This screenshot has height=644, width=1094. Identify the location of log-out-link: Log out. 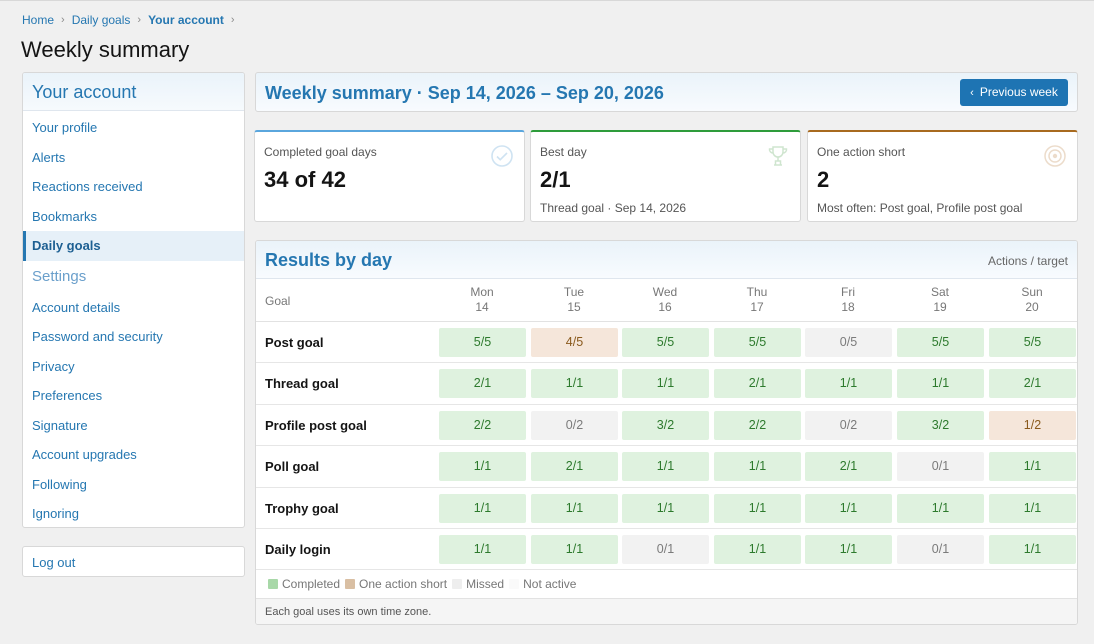
(133, 561).